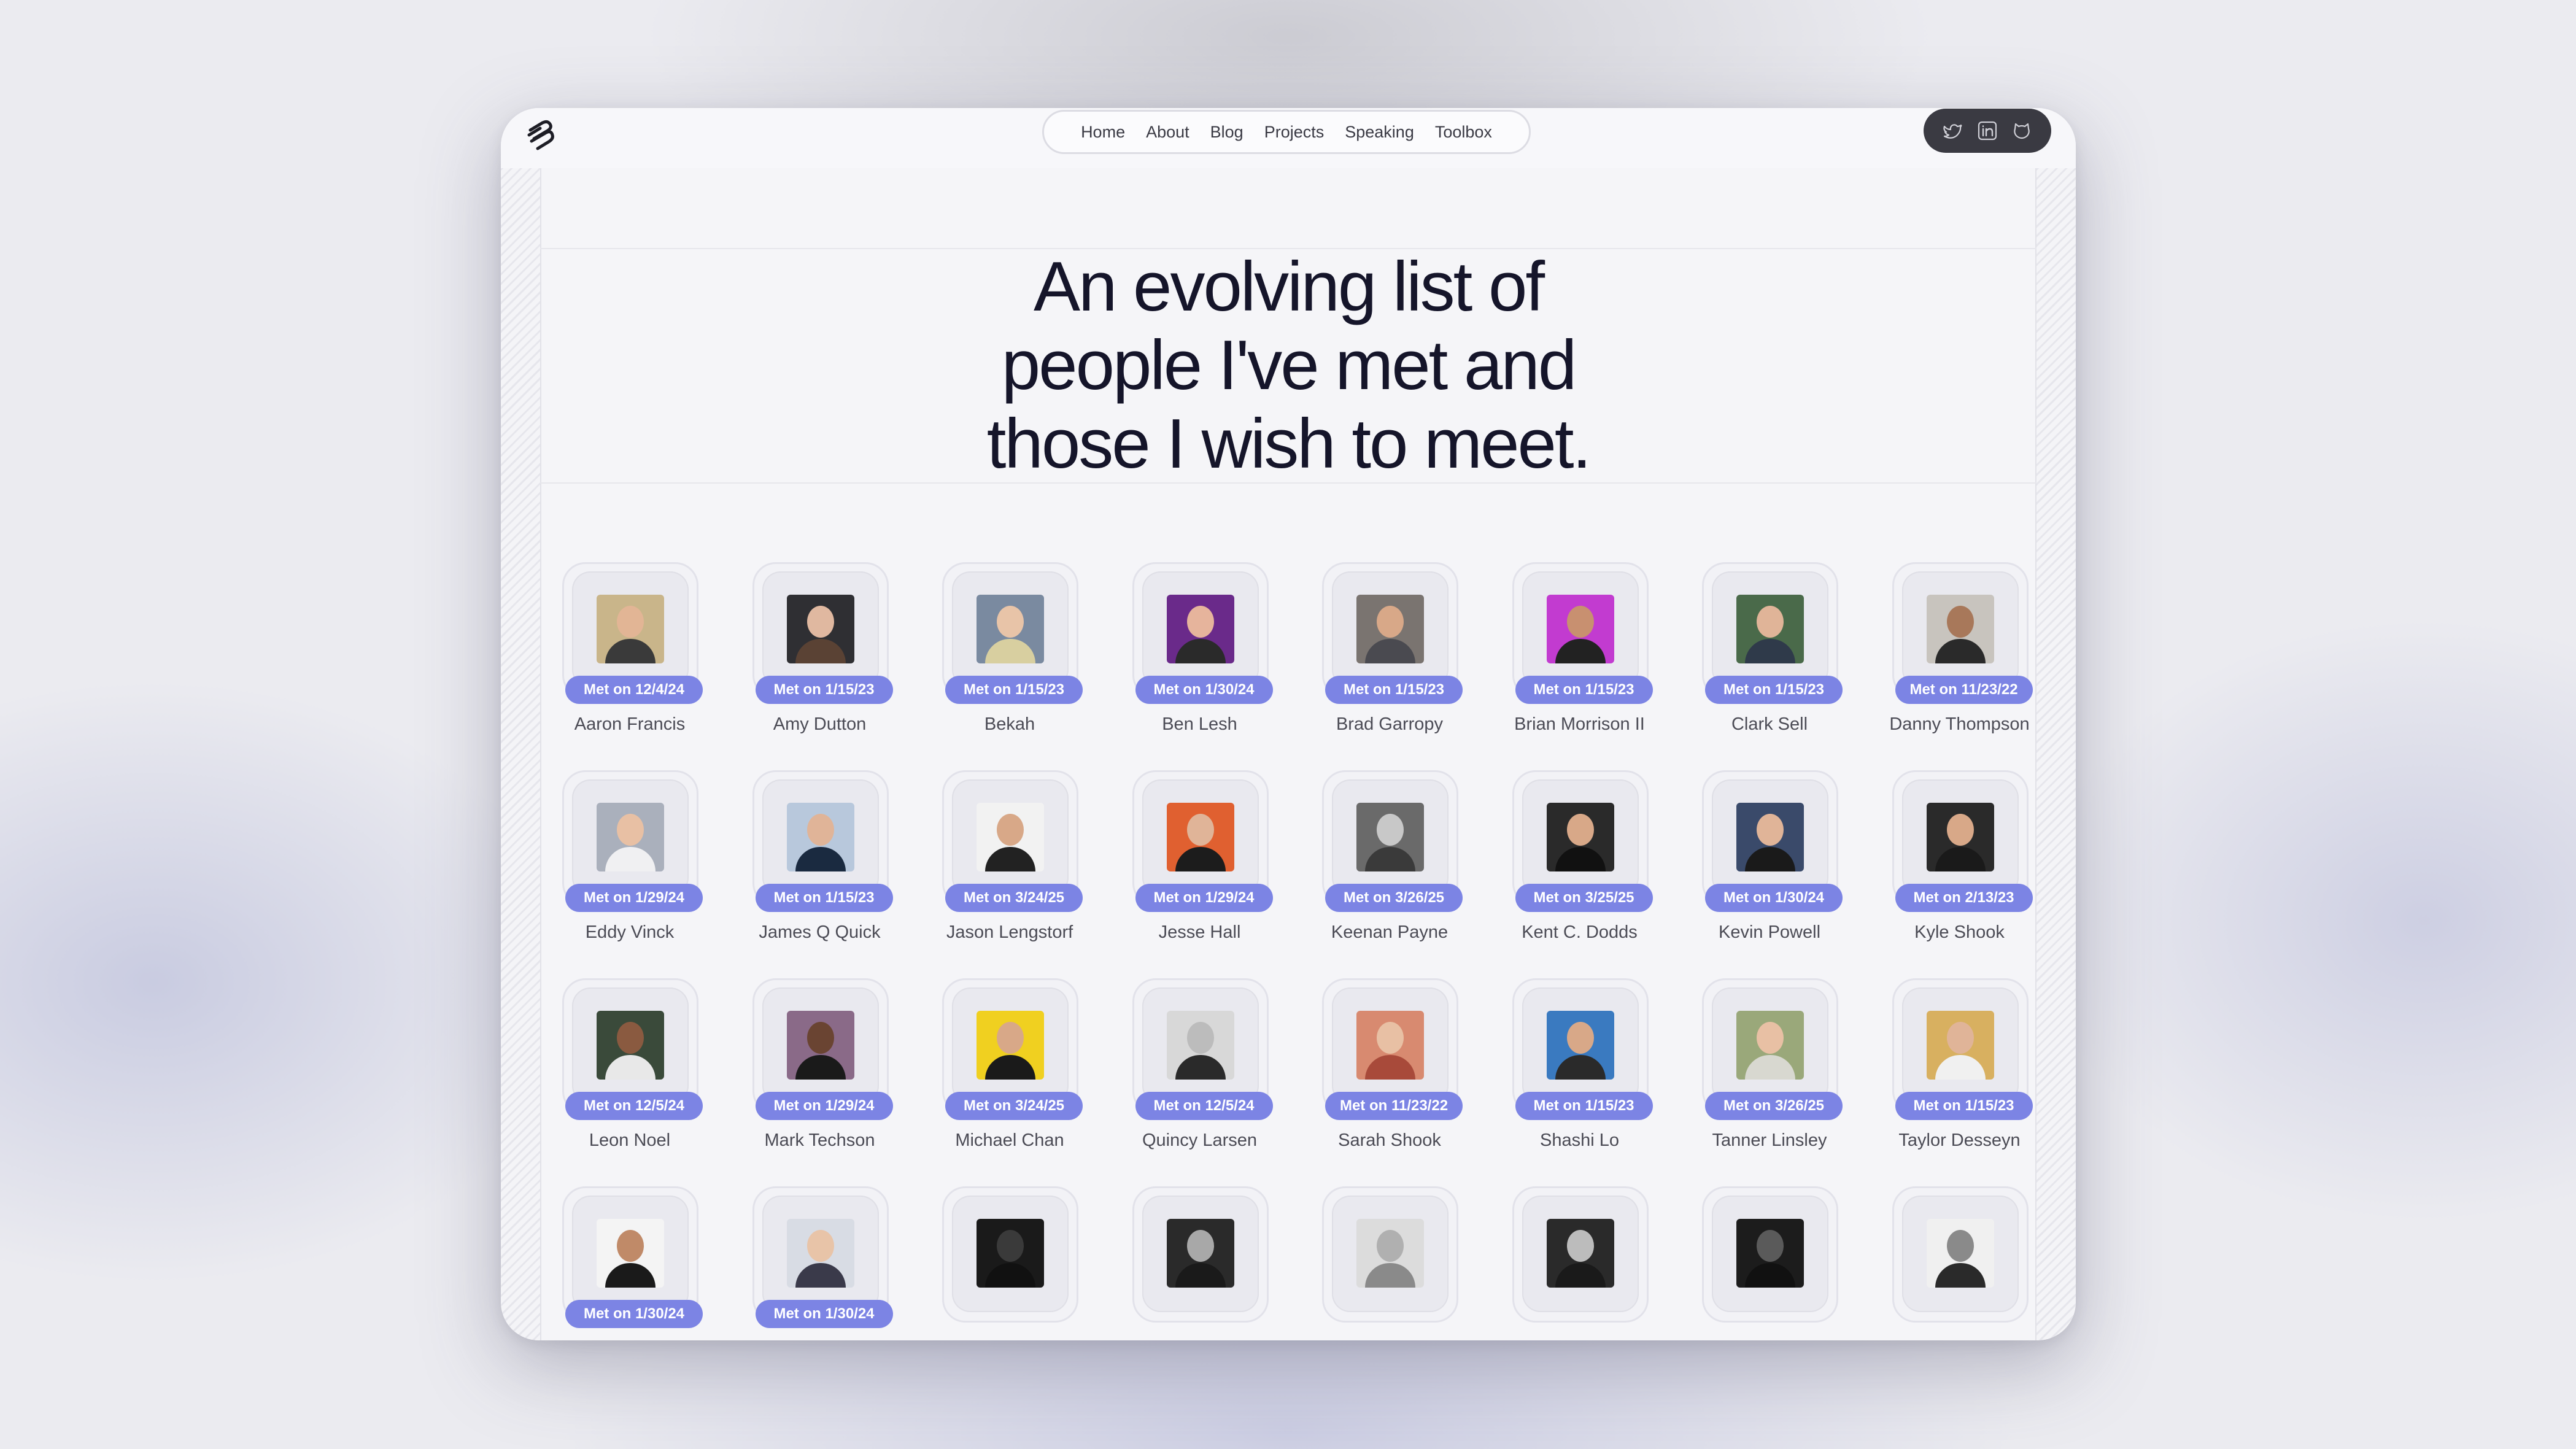 This screenshot has width=2576, height=1449. I want to click on nav-blog-link: Blog, so click(1227, 132).